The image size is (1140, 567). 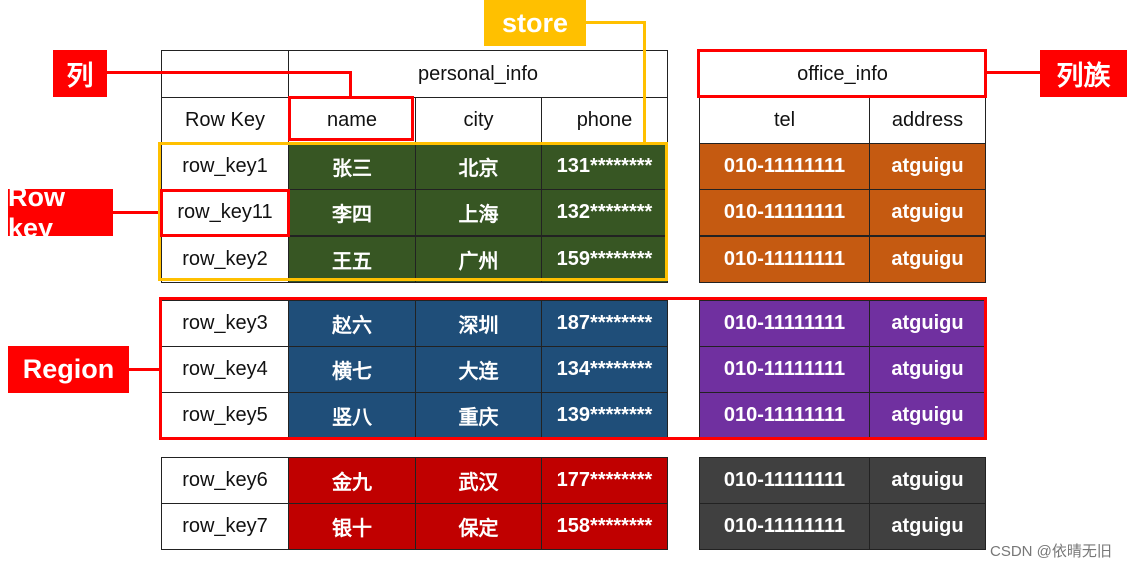 What do you see at coordinates (535, 23) in the screenshot?
I see `store-label: store` at bounding box center [535, 23].